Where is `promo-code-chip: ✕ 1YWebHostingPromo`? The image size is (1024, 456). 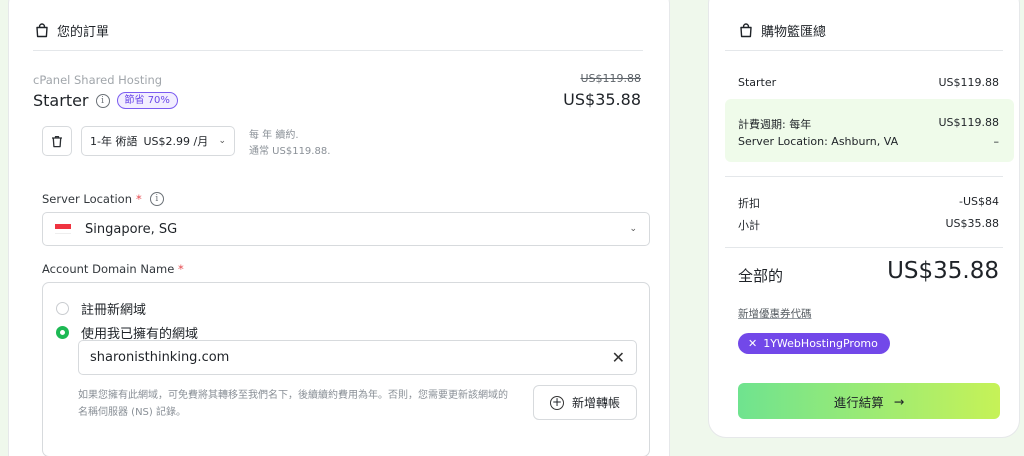
promo-code-chip: ✕ 1YWebHostingPromo is located at coordinates (814, 343).